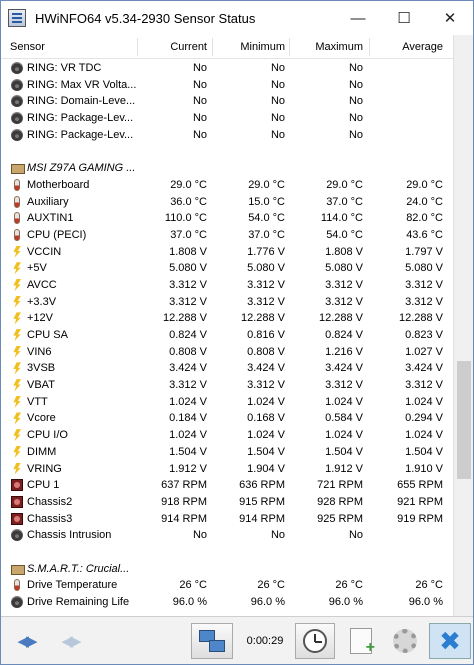 Image resolution: width=474 pixels, height=665 pixels. What do you see at coordinates (17, 352) in the screenshot?
I see `lightning-bolt-icon` at bounding box center [17, 352].